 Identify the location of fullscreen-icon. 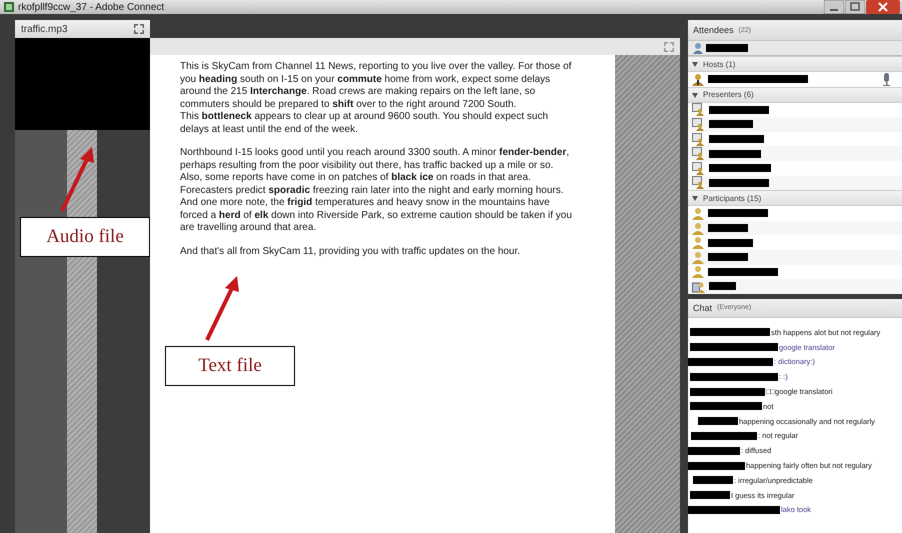
(139, 29).